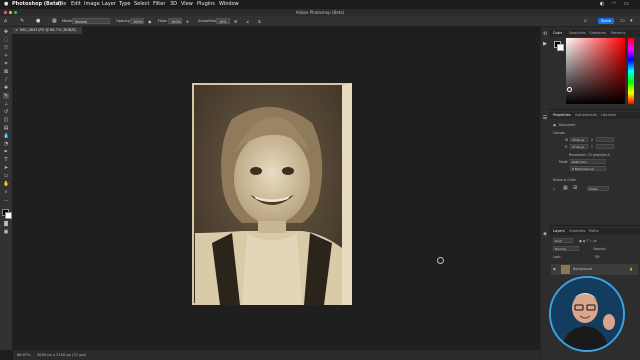  I want to click on menu-select: Select, so click(141, 4).